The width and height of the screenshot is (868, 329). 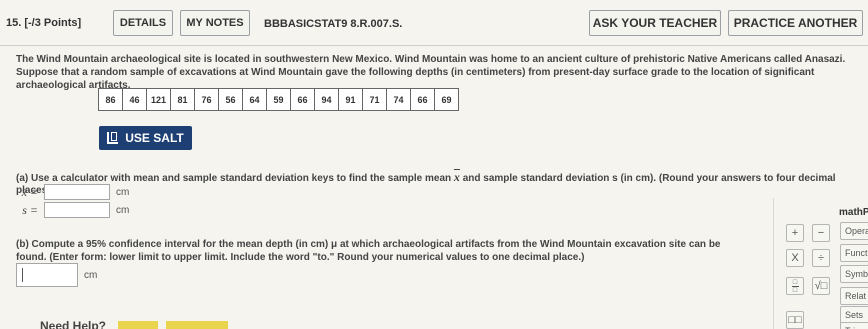 I want to click on salt-chart-icon, so click(x=113, y=138).